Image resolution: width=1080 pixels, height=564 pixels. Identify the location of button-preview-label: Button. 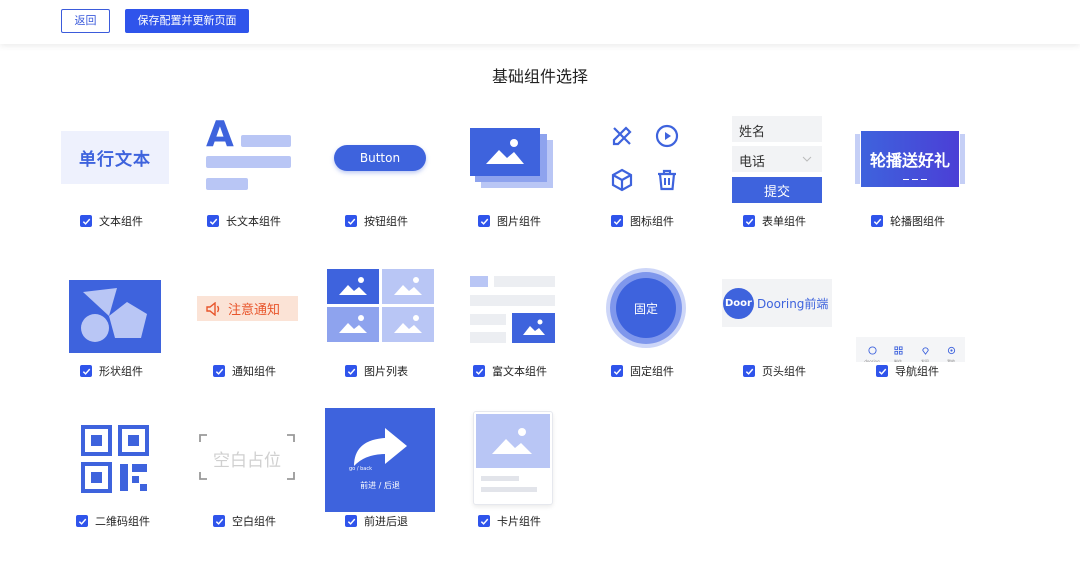
(380, 158).